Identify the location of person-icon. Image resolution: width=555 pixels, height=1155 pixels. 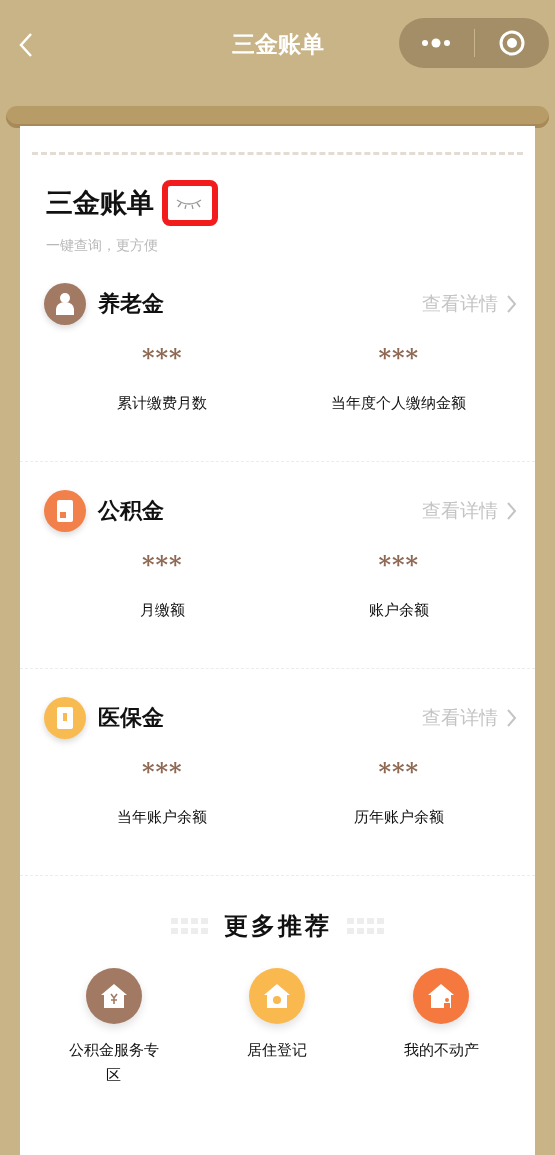
(65, 304).